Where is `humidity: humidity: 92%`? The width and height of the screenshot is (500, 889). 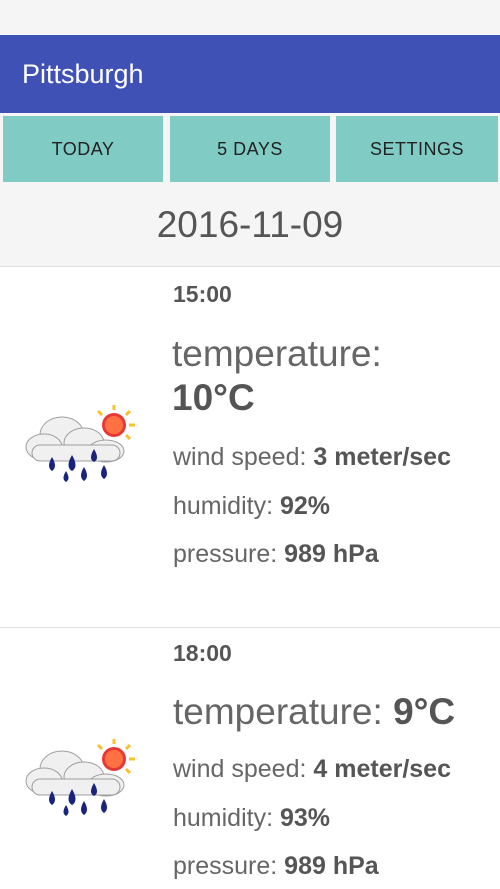
humidity: humidity: 92% is located at coordinates (251, 506).